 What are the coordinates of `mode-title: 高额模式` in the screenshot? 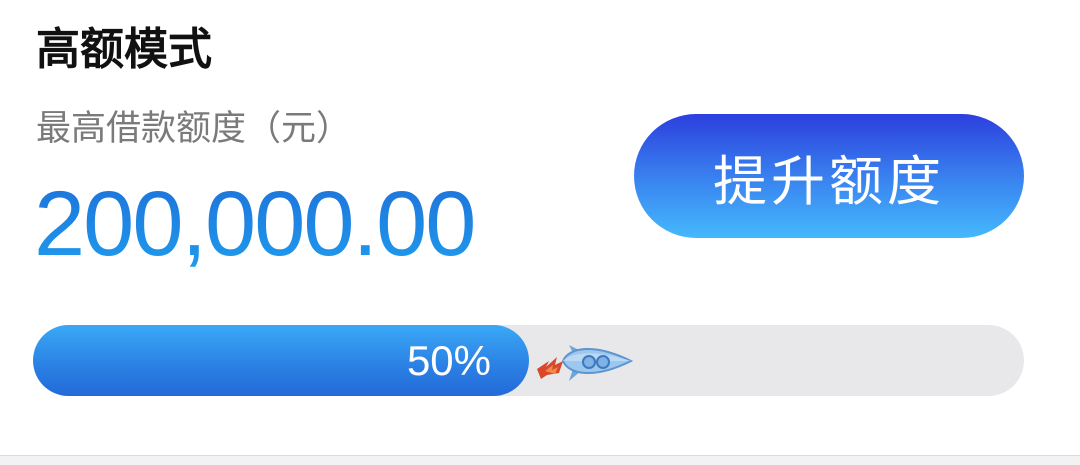 It's located at (124, 49).